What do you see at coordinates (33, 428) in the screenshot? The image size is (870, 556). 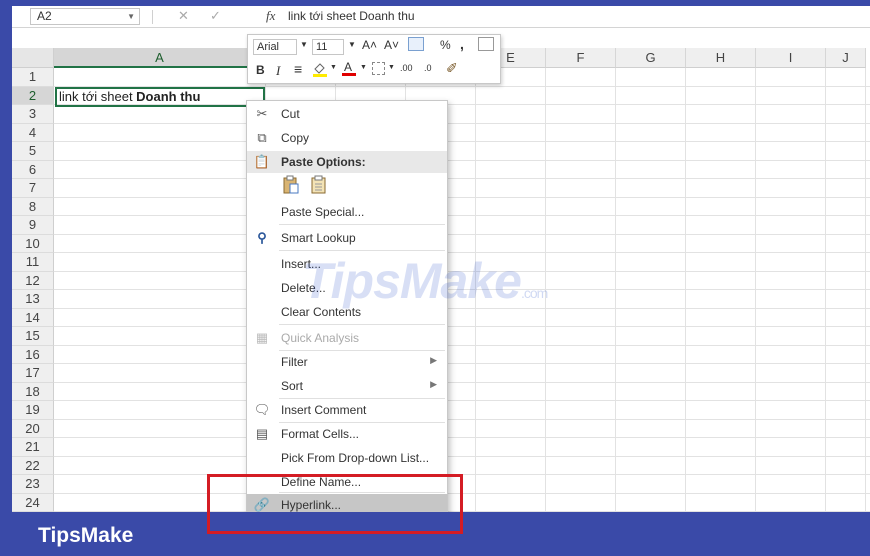 I see `row-header-20: 20` at bounding box center [33, 428].